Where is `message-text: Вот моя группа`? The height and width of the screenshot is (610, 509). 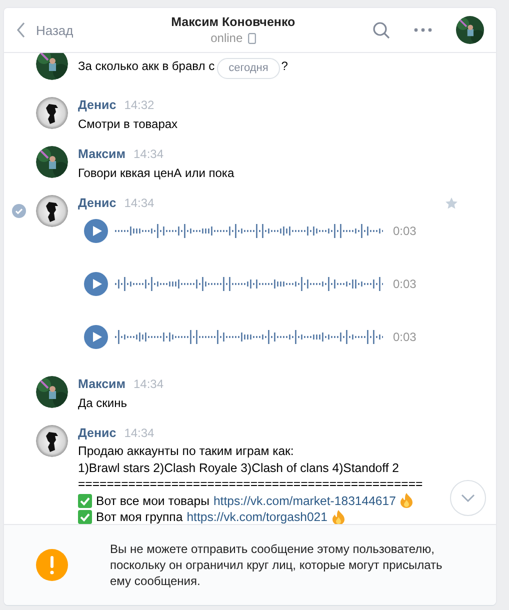
message-text: Вот моя группа is located at coordinates (139, 516).